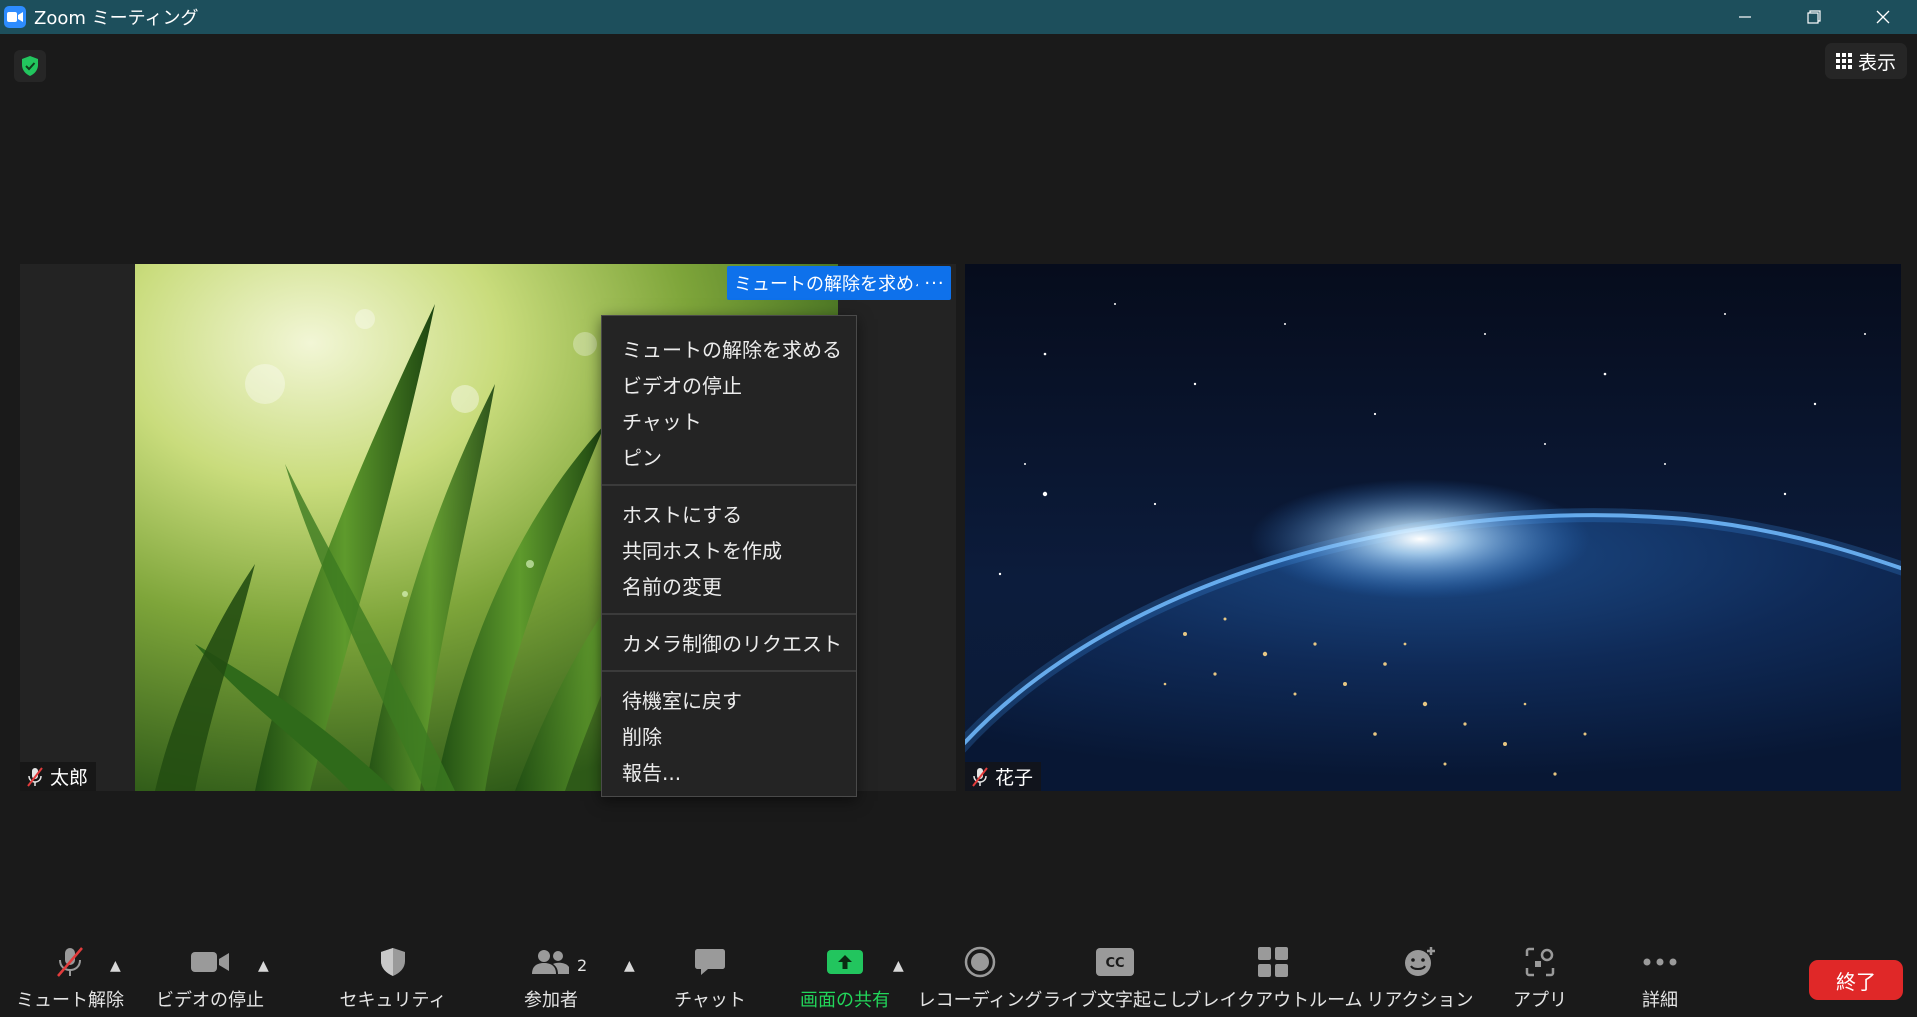  I want to click on recording-label: レコーディング, so click(980, 1000).